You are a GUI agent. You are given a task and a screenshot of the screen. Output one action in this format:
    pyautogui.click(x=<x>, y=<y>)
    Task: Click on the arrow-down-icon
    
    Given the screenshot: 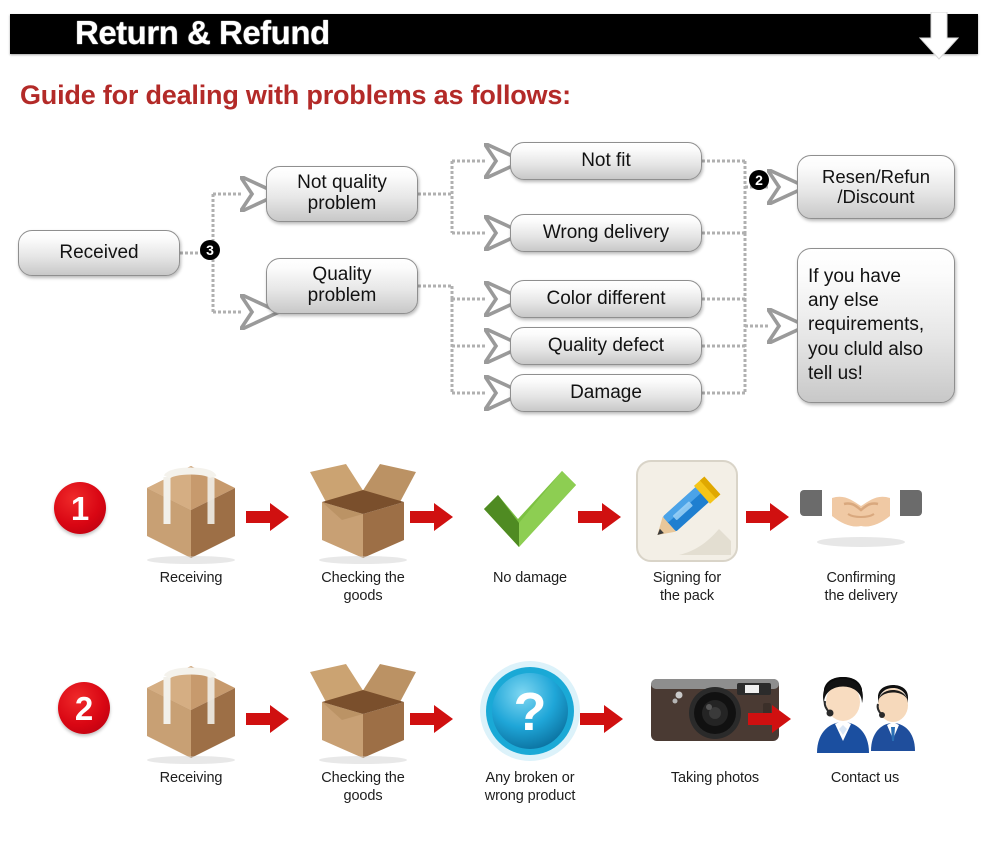 What is the action you would take?
    pyautogui.click(x=939, y=35)
    